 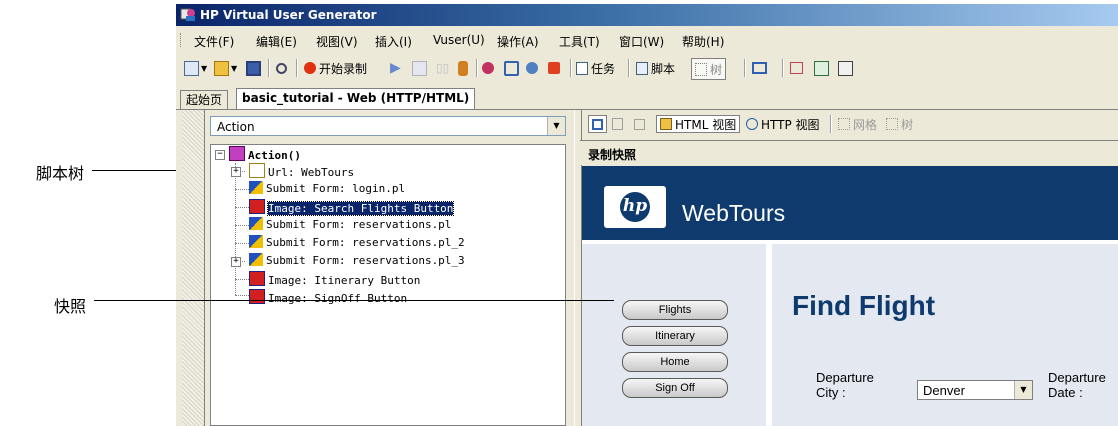 I want to click on nav-itinerary-button: Itinerary, so click(x=675, y=336).